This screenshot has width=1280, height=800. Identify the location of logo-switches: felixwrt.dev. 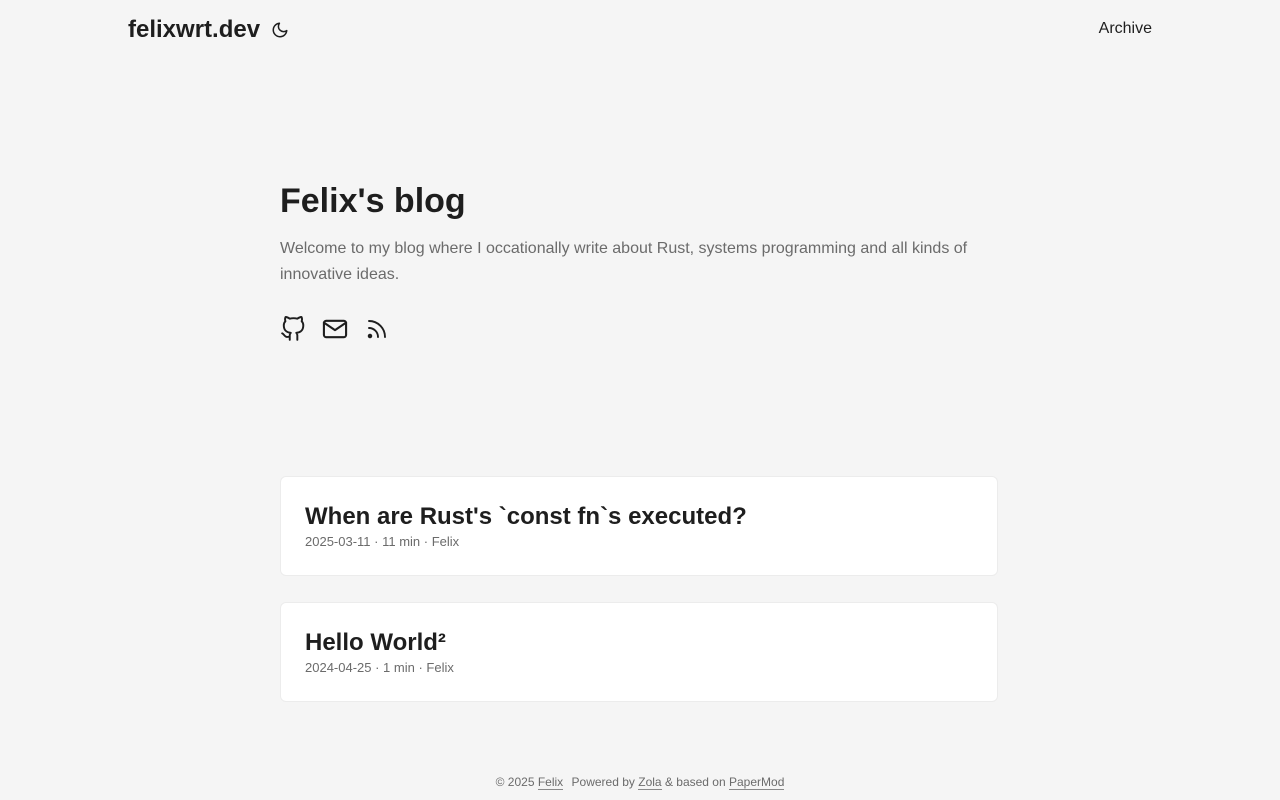
(209, 30).